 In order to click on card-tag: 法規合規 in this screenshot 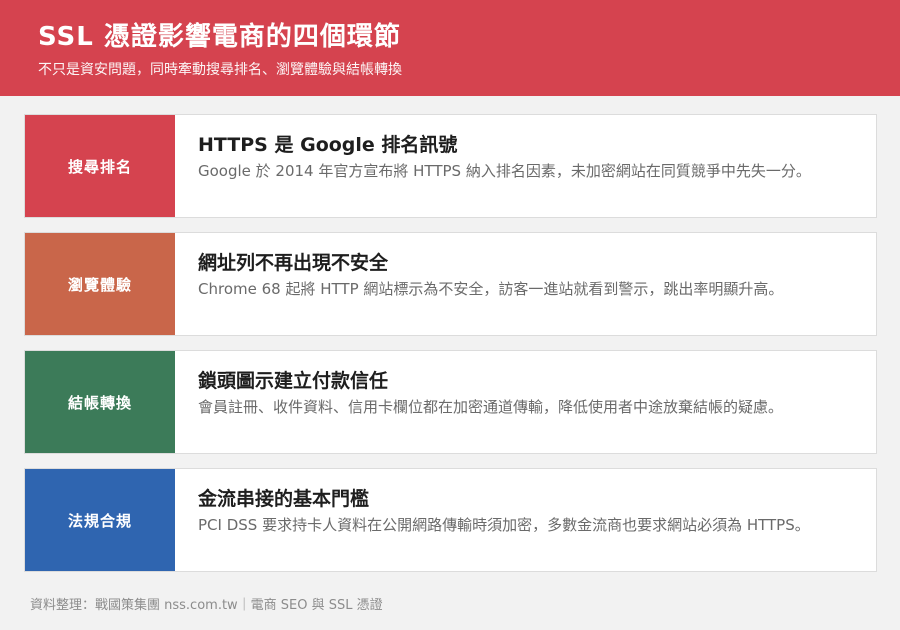, I will do `click(100, 520)`.